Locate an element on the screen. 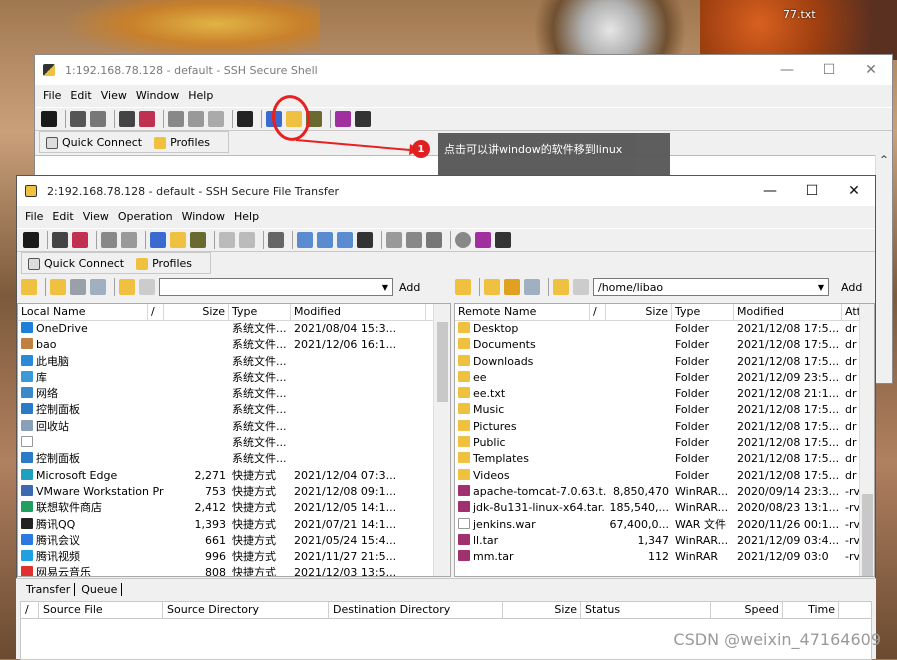 This screenshot has height=660, width=897. remote-row: Videos Folder 2021/12/08 17:5... dr is located at coordinates (664, 476).